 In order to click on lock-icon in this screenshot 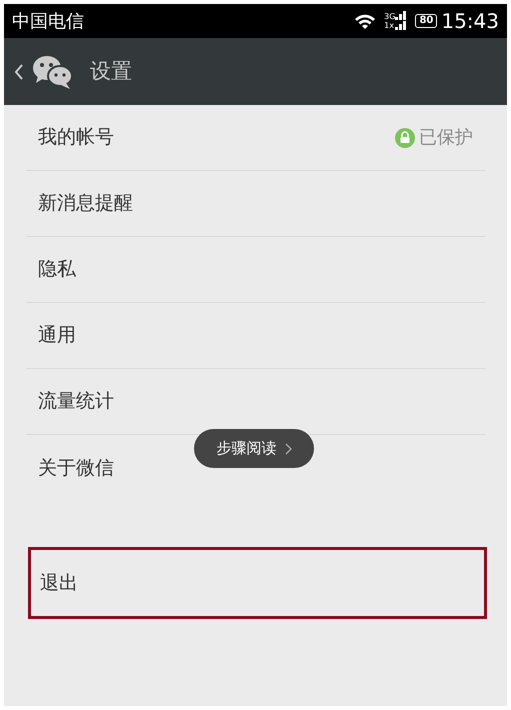, I will do `click(405, 138)`.